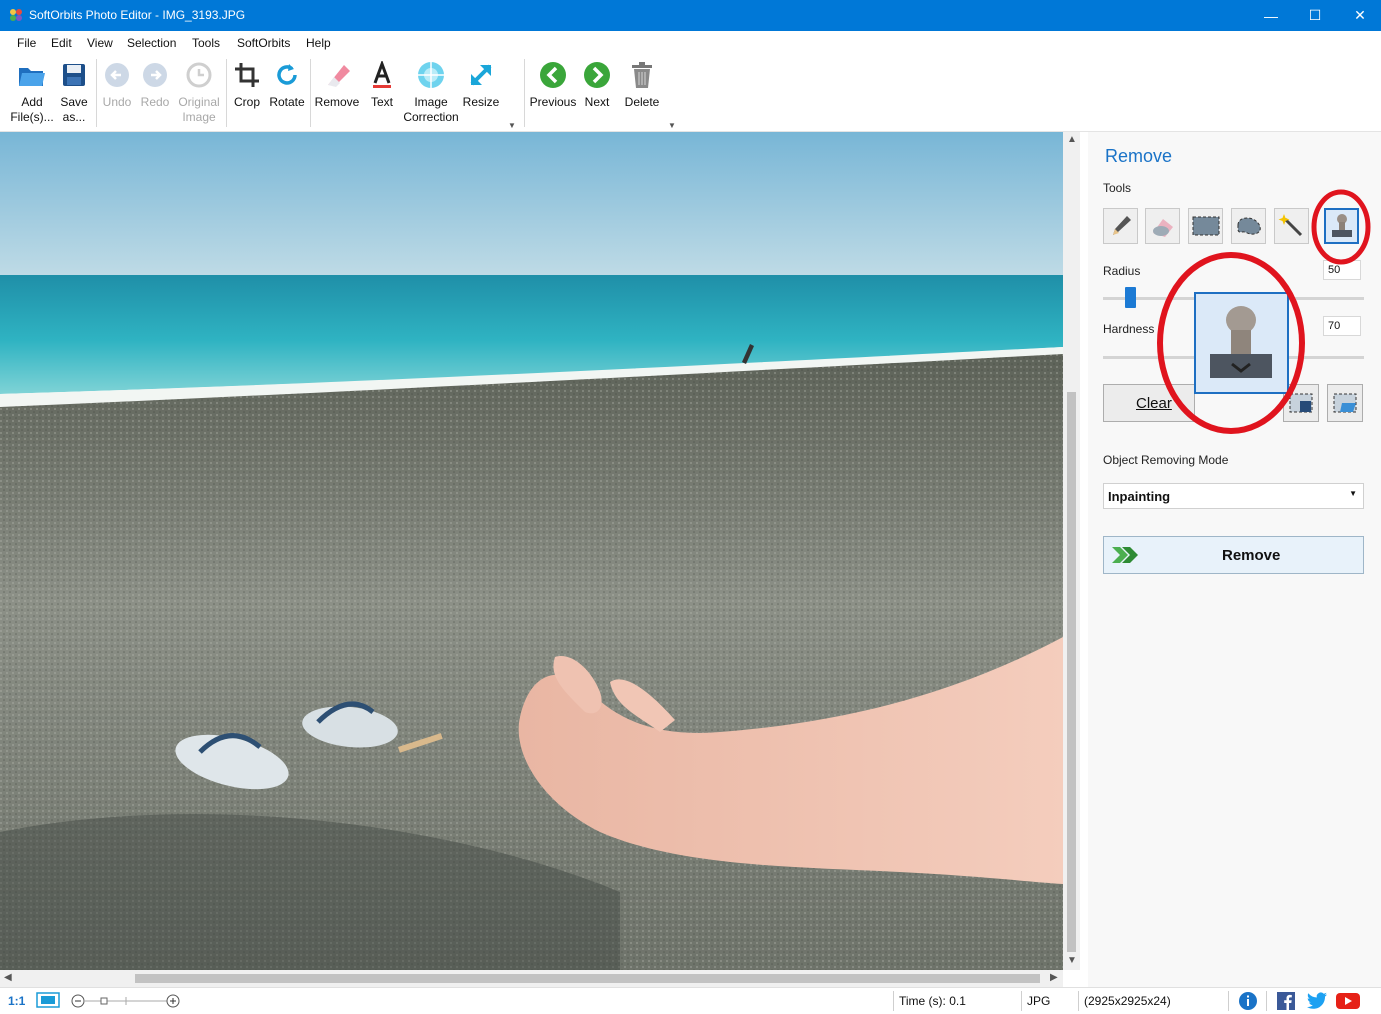 The width and height of the screenshot is (1381, 1014). I want to click on tool-highlight-ring, so click(1341, 227).